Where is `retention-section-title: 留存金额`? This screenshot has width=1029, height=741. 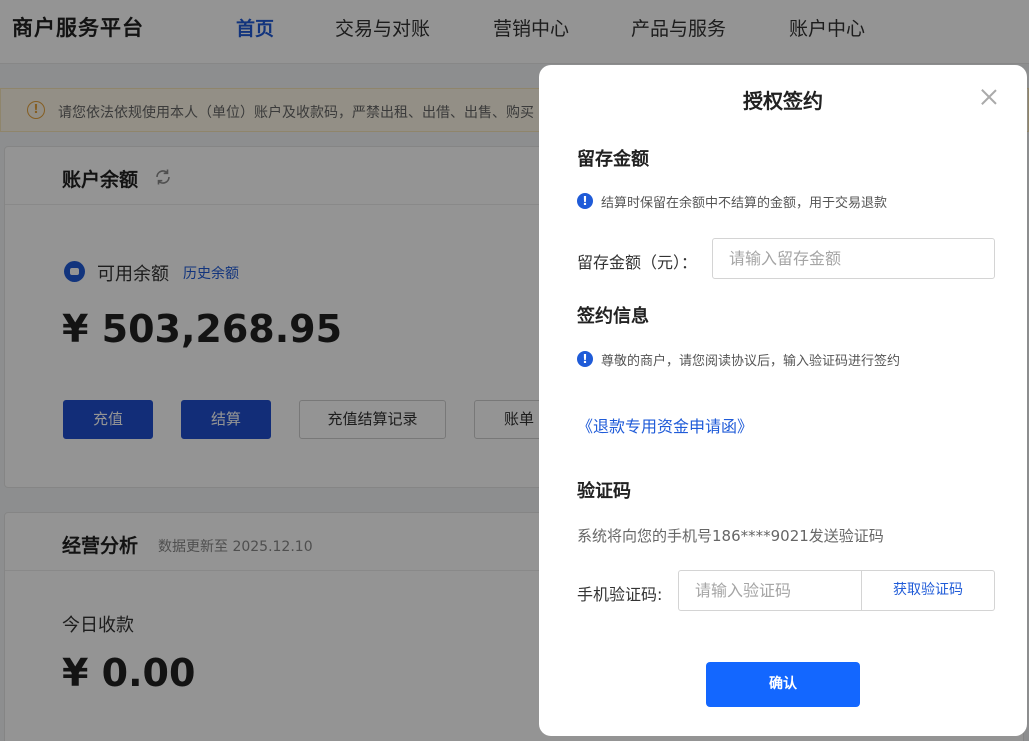
retention-section-title: 留存金额 is located at coordinates (613, 159).